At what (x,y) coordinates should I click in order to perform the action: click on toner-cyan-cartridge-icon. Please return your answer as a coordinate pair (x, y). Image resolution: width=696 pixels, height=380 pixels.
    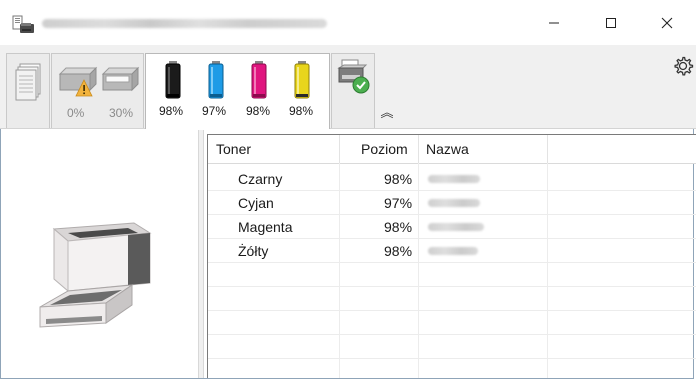
    Looking at the image, I should click on (216, 82).